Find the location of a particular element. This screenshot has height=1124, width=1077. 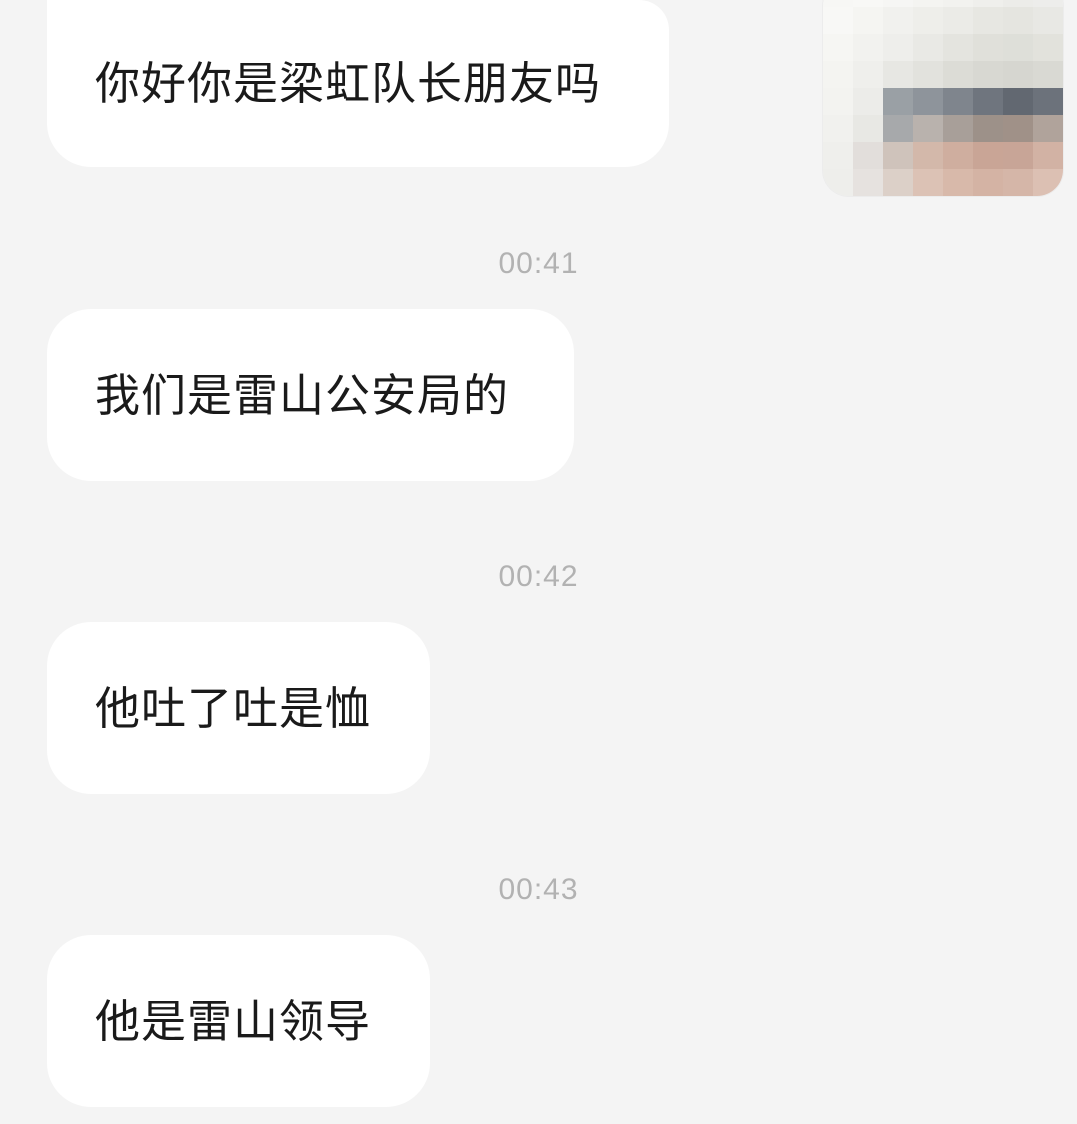

message-bubble-1: 你好你是梁虹队长朋友吗 is located at coordinates (358, 83).